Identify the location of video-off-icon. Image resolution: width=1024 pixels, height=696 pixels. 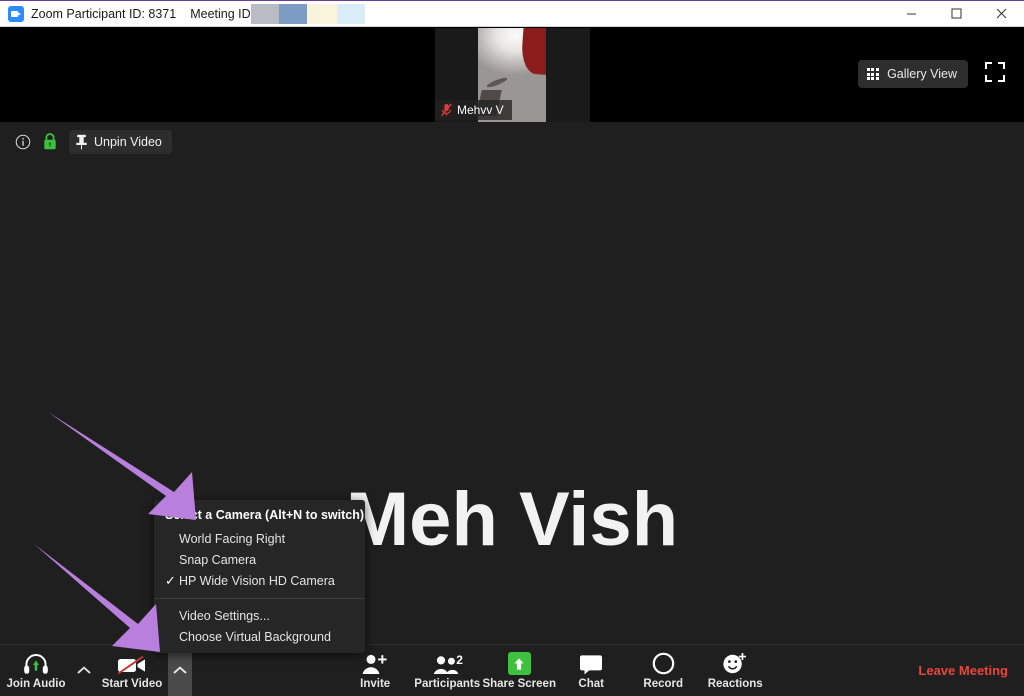
(132, 663).